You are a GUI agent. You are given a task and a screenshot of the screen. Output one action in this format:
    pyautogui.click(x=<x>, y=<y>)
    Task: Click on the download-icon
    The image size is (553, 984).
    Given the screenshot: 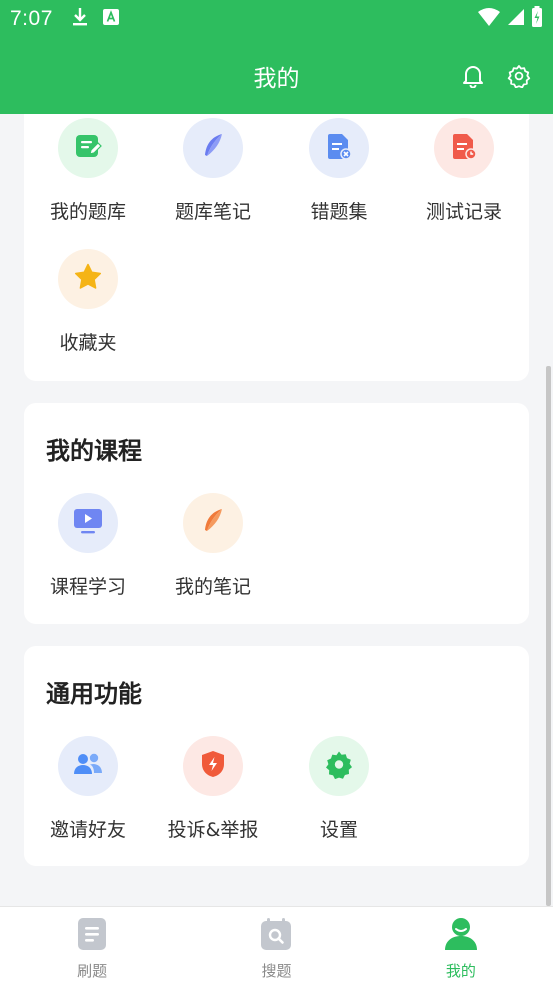 What is the action you would take?
    pyautogui.click(x=80, y=19)
    